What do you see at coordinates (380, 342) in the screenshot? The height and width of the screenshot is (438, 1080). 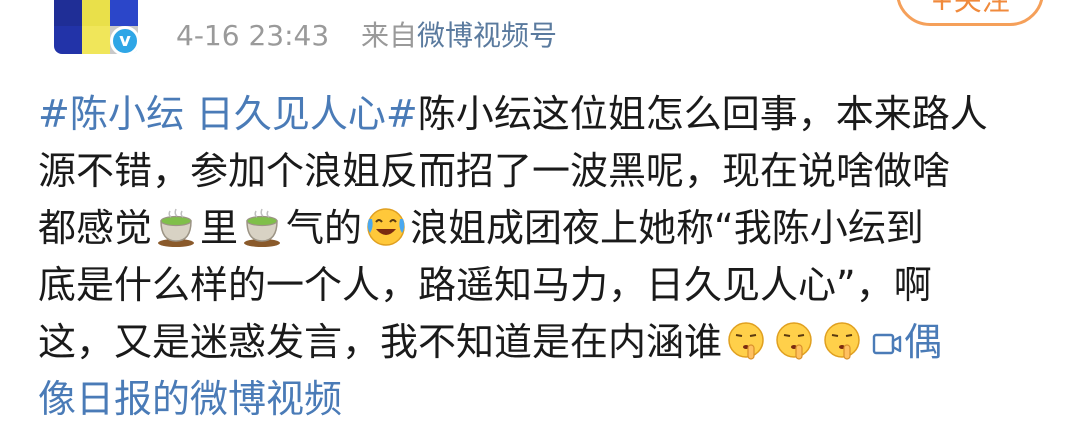 I see `post-text: 这，又是迷惑发言，我不知道是在内涵谁` at bounding box center [380, 342].